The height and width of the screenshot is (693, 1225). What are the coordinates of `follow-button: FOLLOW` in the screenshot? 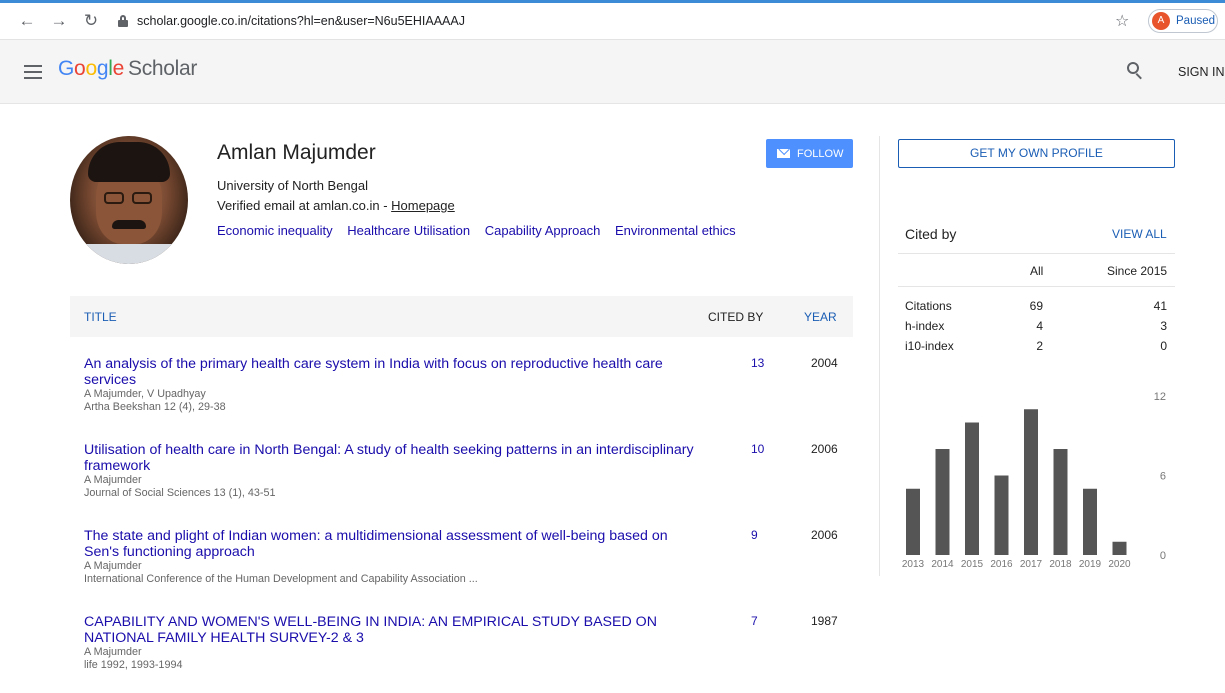 It's located at (809, 153).